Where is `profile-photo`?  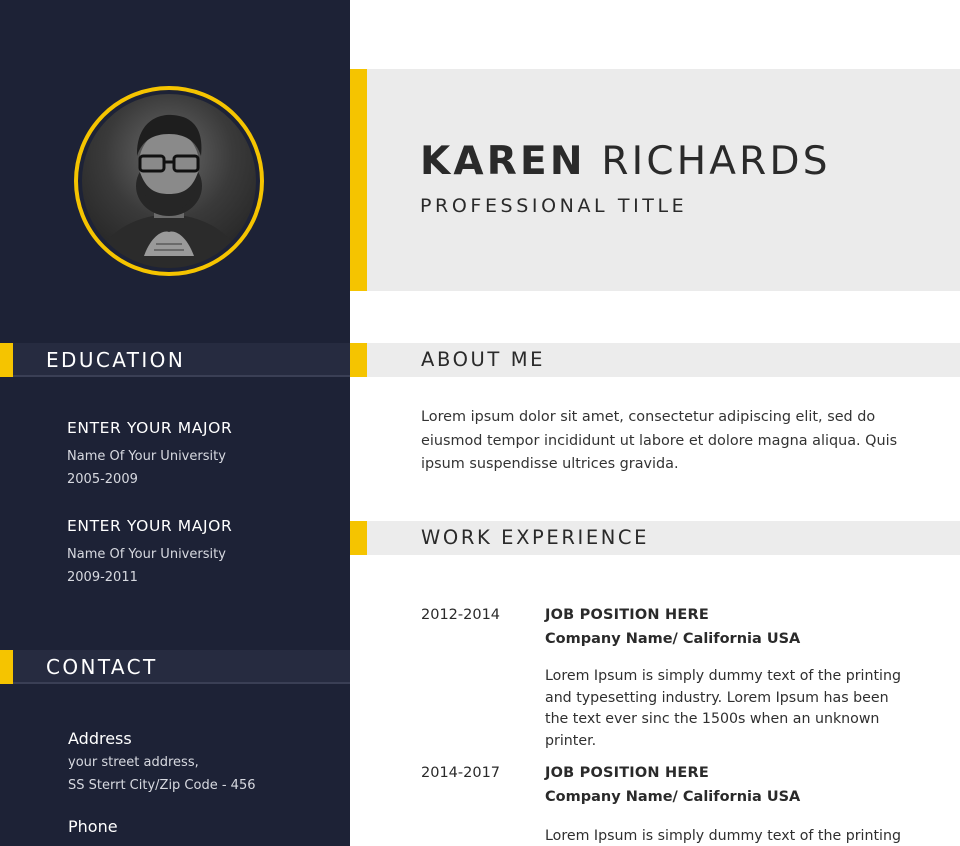
profile-photo is located at coordinates (169, 181).